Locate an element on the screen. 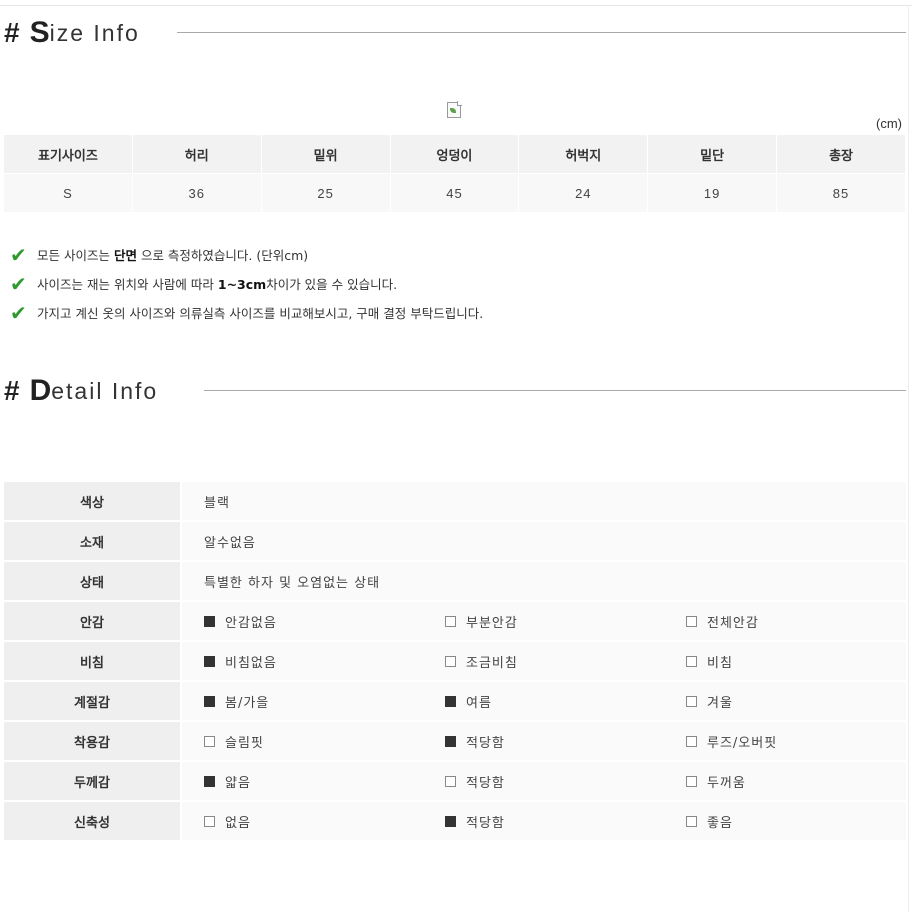  option-cell: 슬림핏 is located at coordinates (302, 742).